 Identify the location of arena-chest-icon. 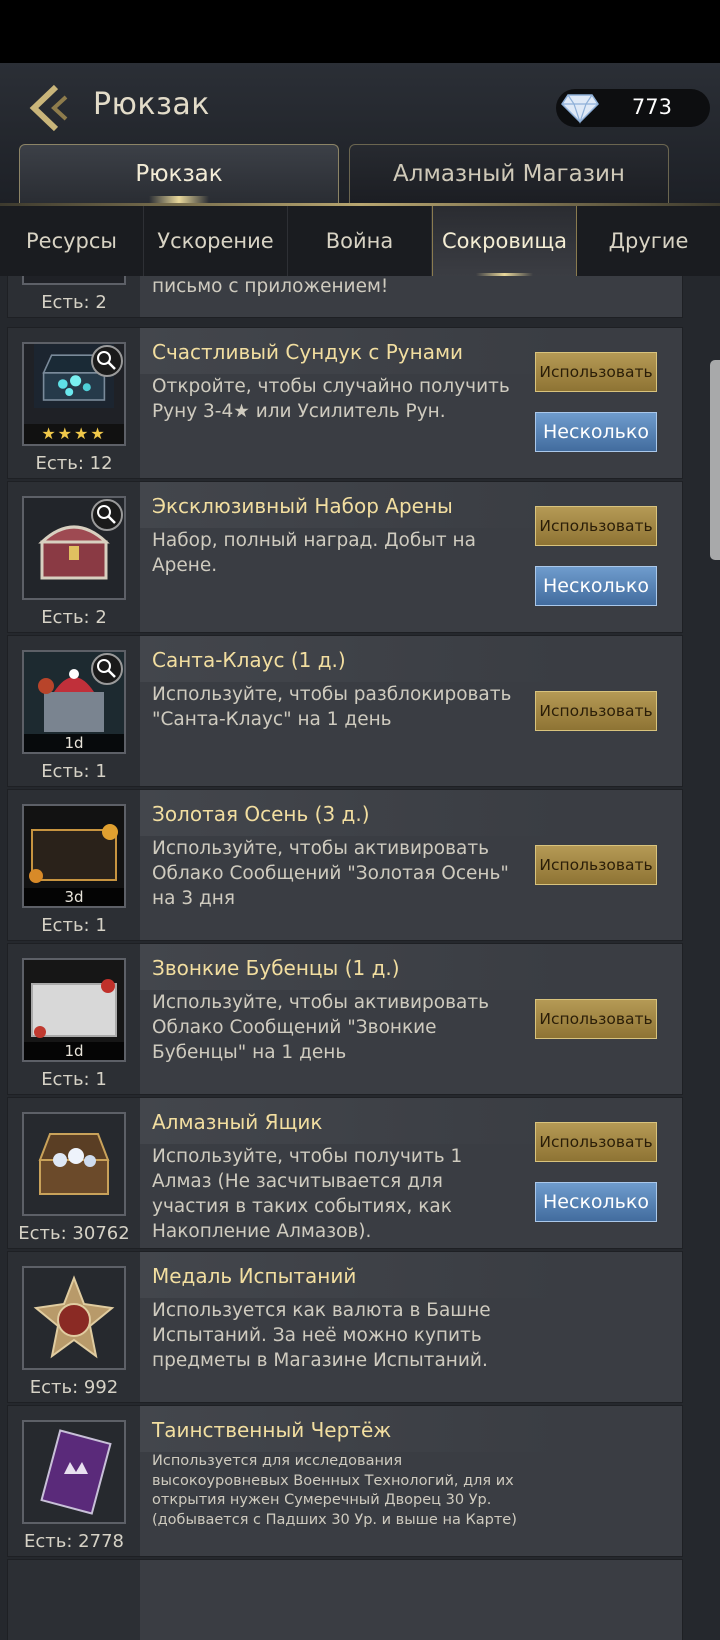
(74, 548).